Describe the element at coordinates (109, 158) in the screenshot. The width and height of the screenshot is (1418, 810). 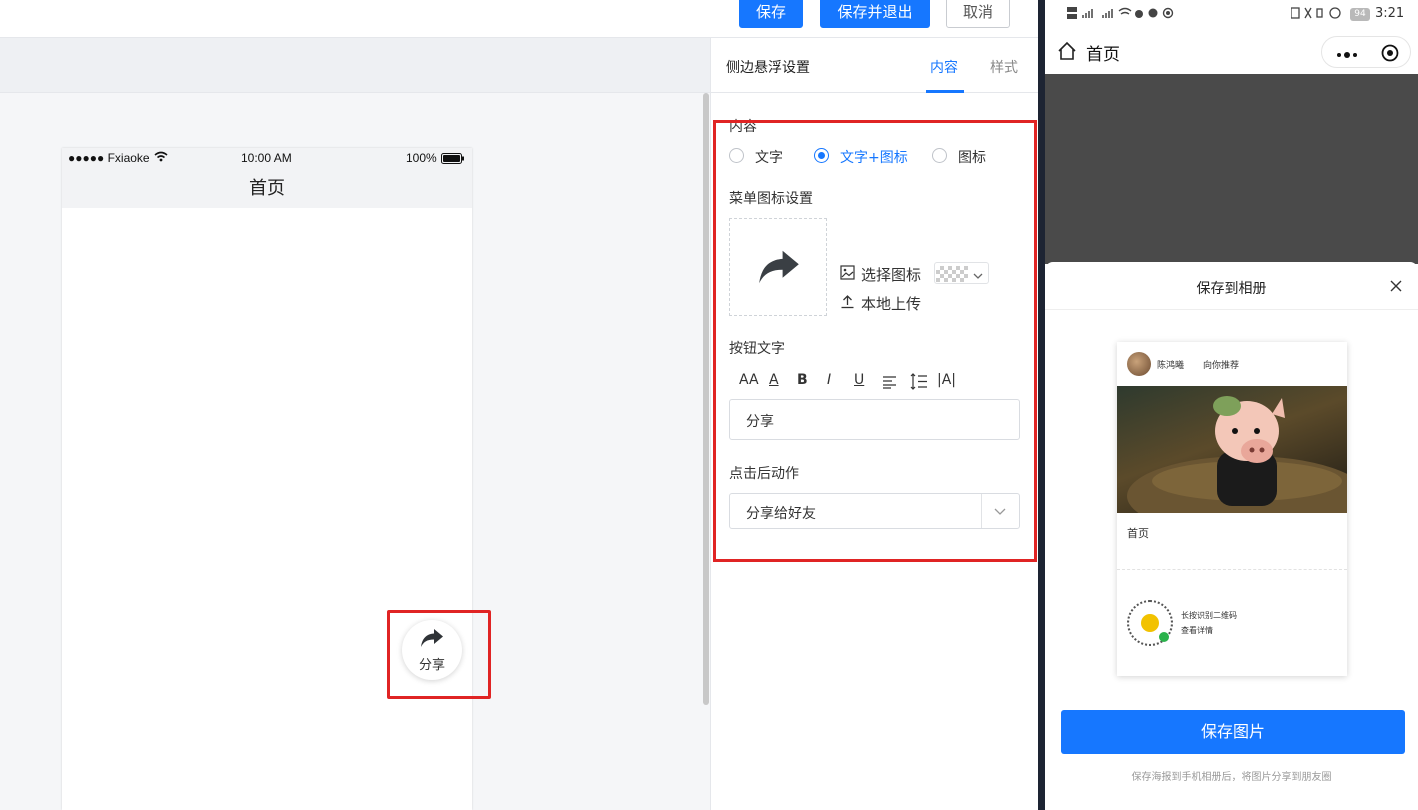
I see `carrier-label: ●●●●● Fxiaoke` at that location.